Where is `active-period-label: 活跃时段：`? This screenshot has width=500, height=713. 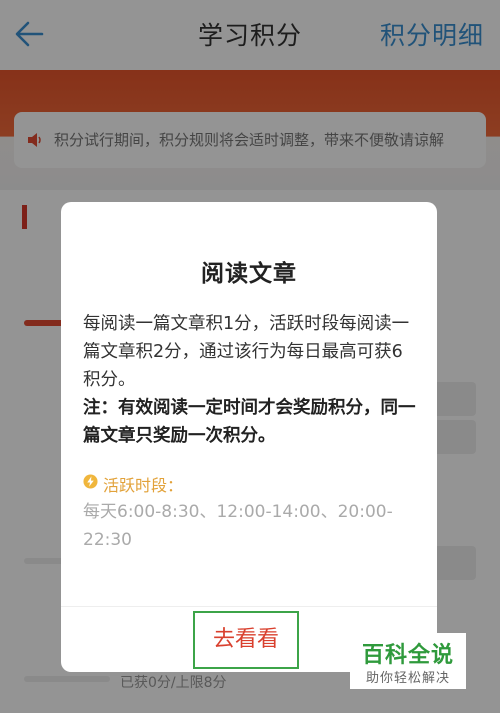
active-period-label: 活跃时段： is located at coordinates (133, 484).